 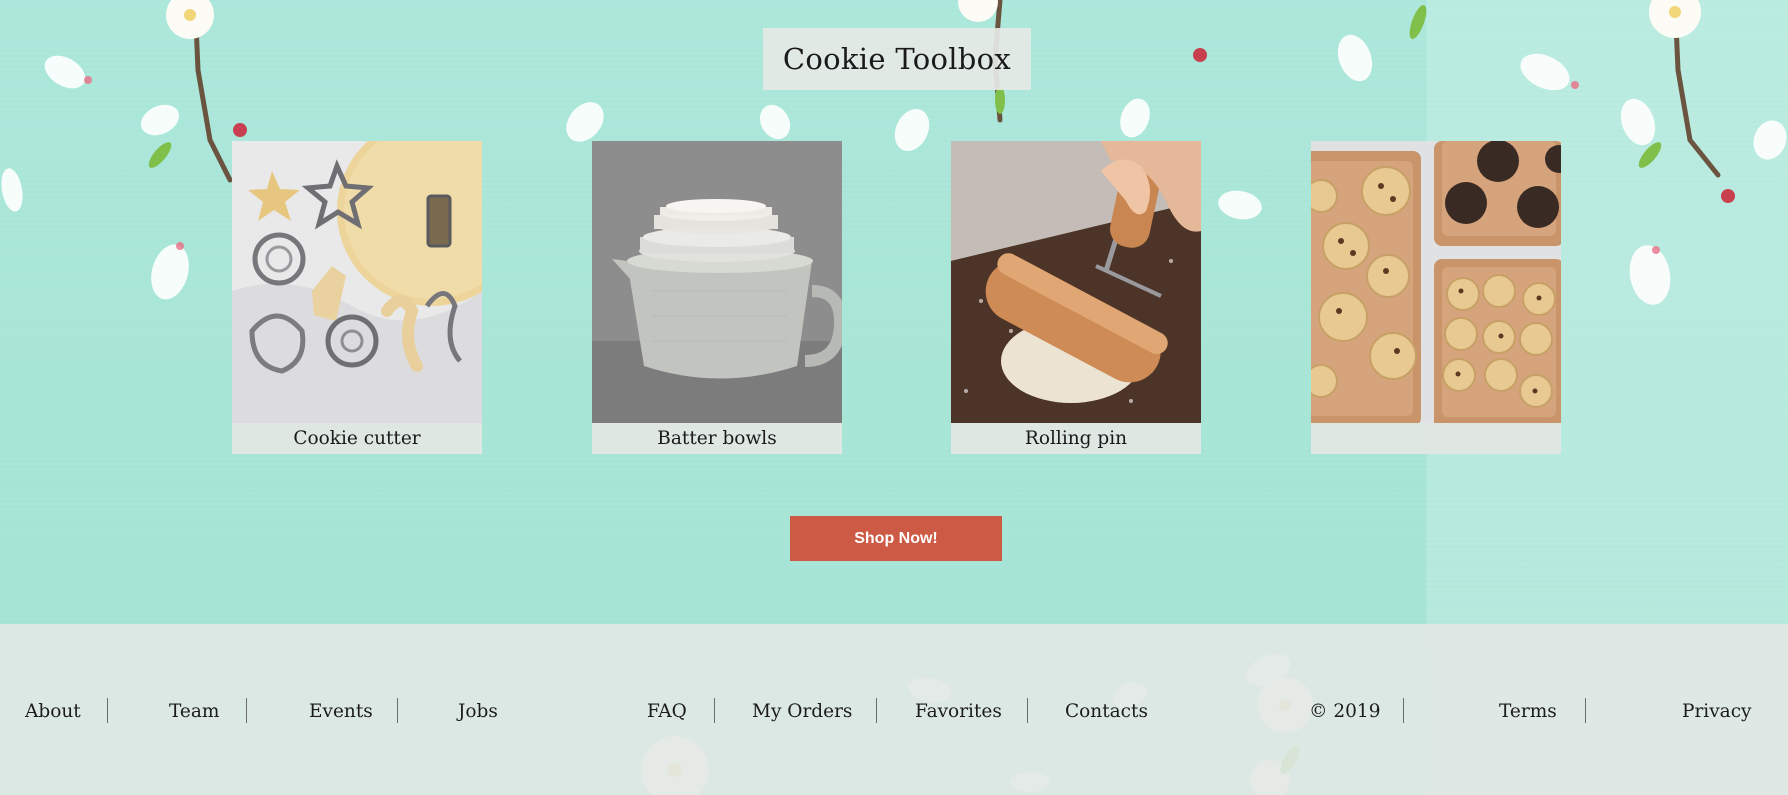 I want to click on page-title-box: Cookie Toolbox, so click(x=897, y=59).